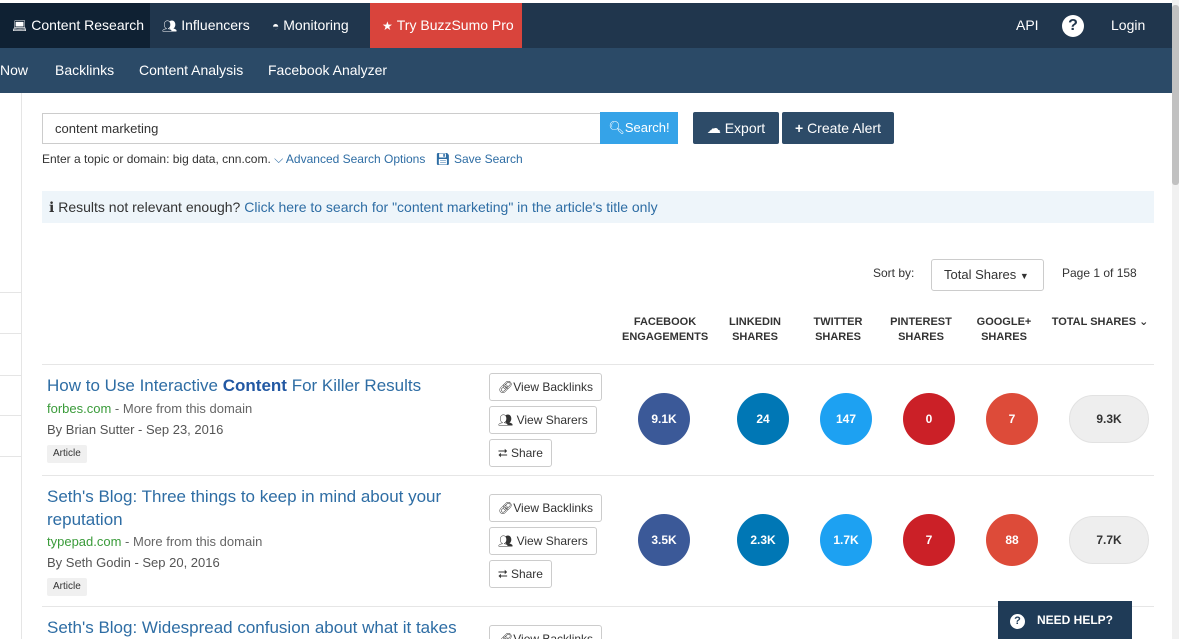 The width and height of the screenshot is (1179, 639). What do you see at coordinates (88, 25) in the screenshot?
I see `nav-content-research-label: Content Research` at bounding box center [88, 25].